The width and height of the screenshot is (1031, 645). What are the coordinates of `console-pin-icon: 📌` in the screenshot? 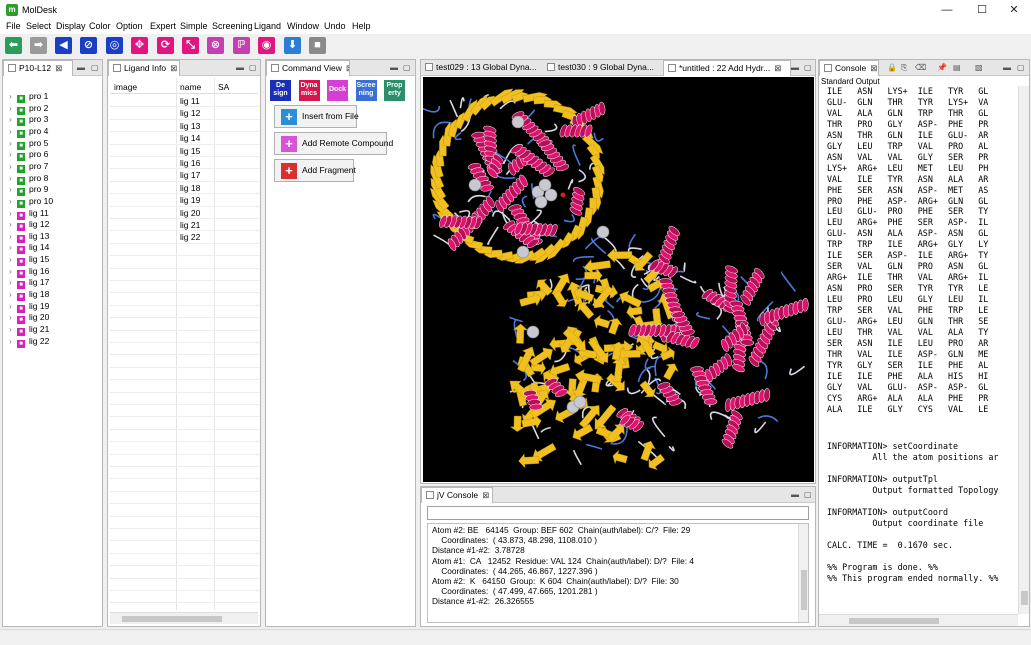 It's located at (942, 67).